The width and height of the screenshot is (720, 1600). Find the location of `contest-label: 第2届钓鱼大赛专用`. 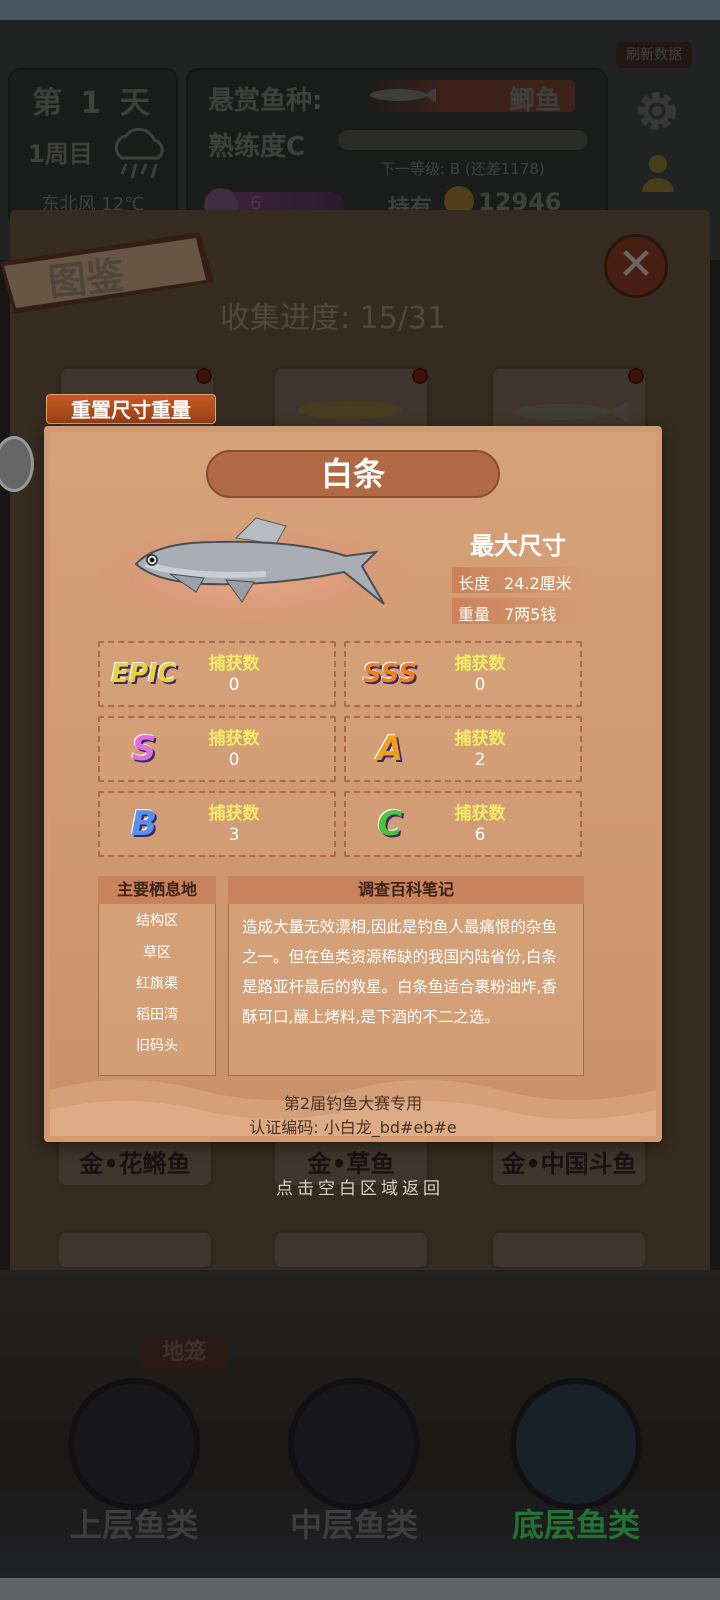

contest-label: 第2届钓鱼大赛专用 is located at coordinates (353, 1103).